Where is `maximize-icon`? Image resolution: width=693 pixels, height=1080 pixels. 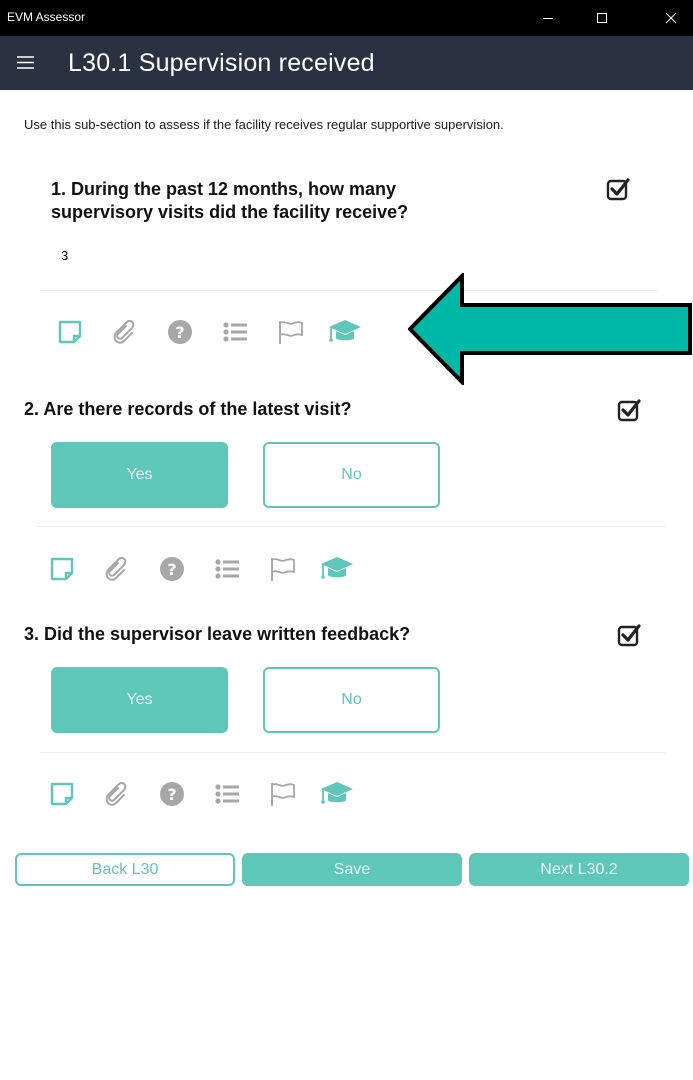 maximize-icon is located at coordinates (602, 18).